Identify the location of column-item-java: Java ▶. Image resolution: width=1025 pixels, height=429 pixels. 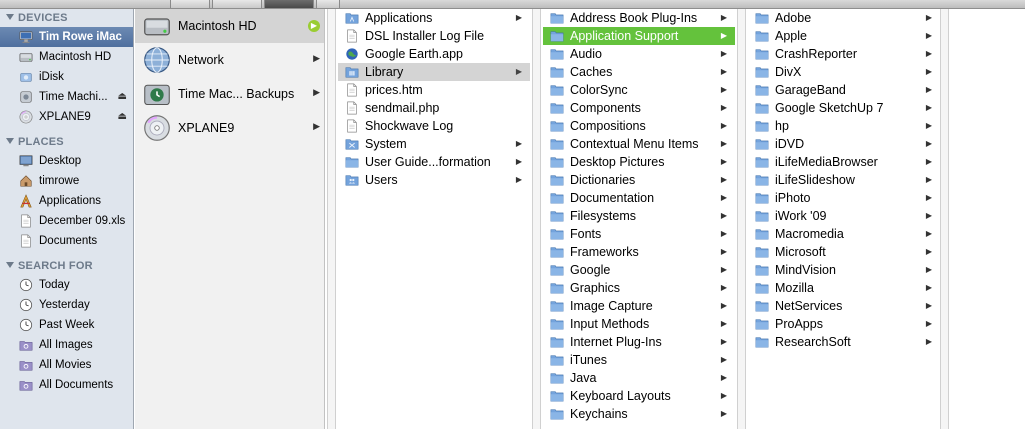
(639, 378).